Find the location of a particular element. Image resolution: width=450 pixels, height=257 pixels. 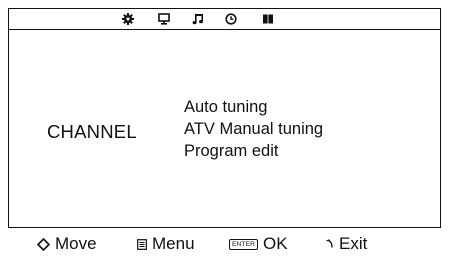

book-icon is located at coordinates (268, 19).